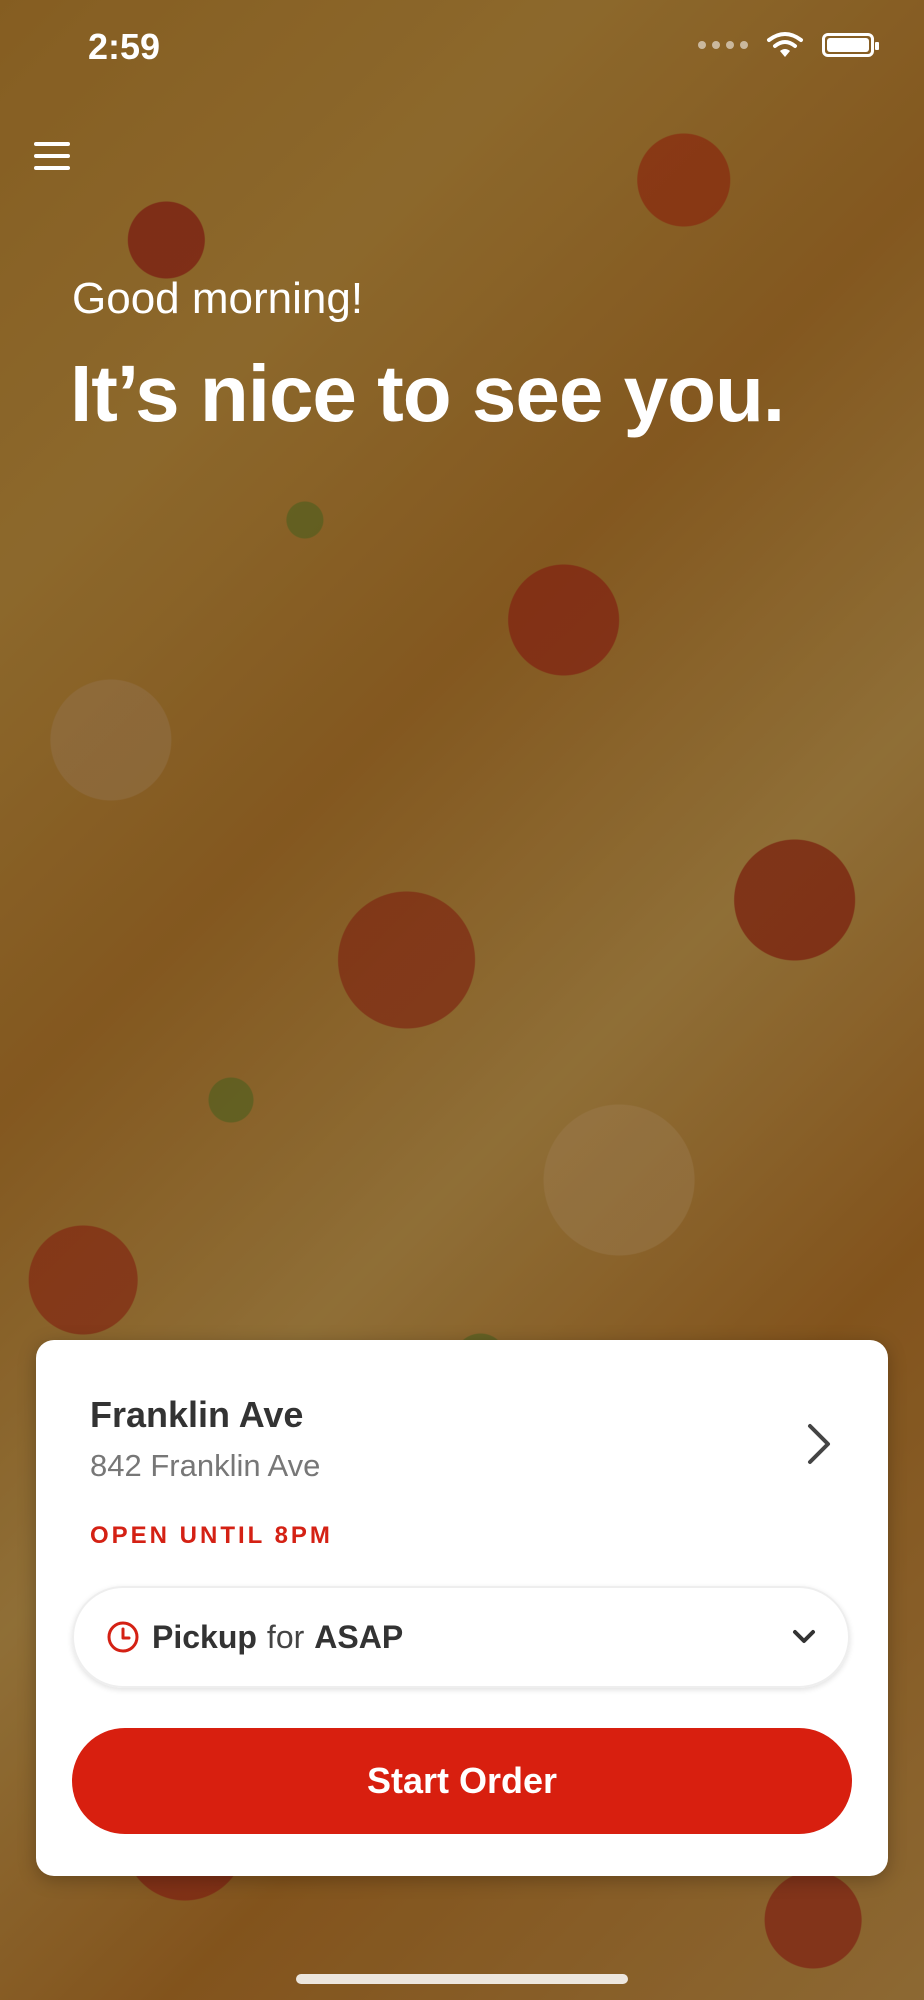 This screenshot has width=924, height=2000. I want to click on pickup-mode: Pickup, so click(204, 1636).